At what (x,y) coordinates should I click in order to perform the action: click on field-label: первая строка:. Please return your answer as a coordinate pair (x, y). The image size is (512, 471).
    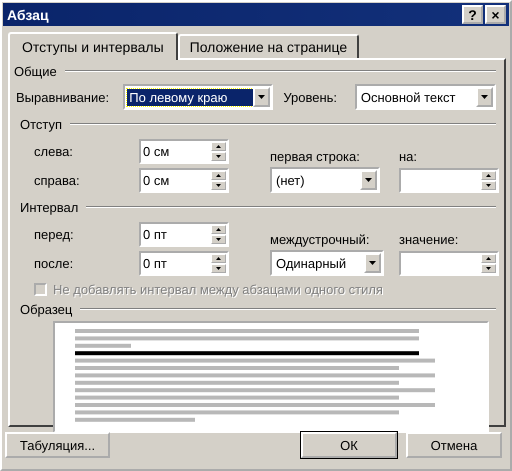
    Looking at the image, I should click on (315, 156).